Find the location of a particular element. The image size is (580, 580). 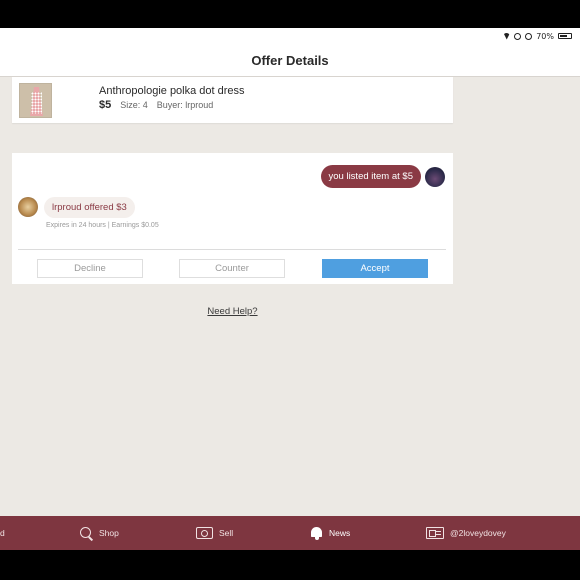

tab-profile-label: @2loveydovey is located at coordinates (478, 533).